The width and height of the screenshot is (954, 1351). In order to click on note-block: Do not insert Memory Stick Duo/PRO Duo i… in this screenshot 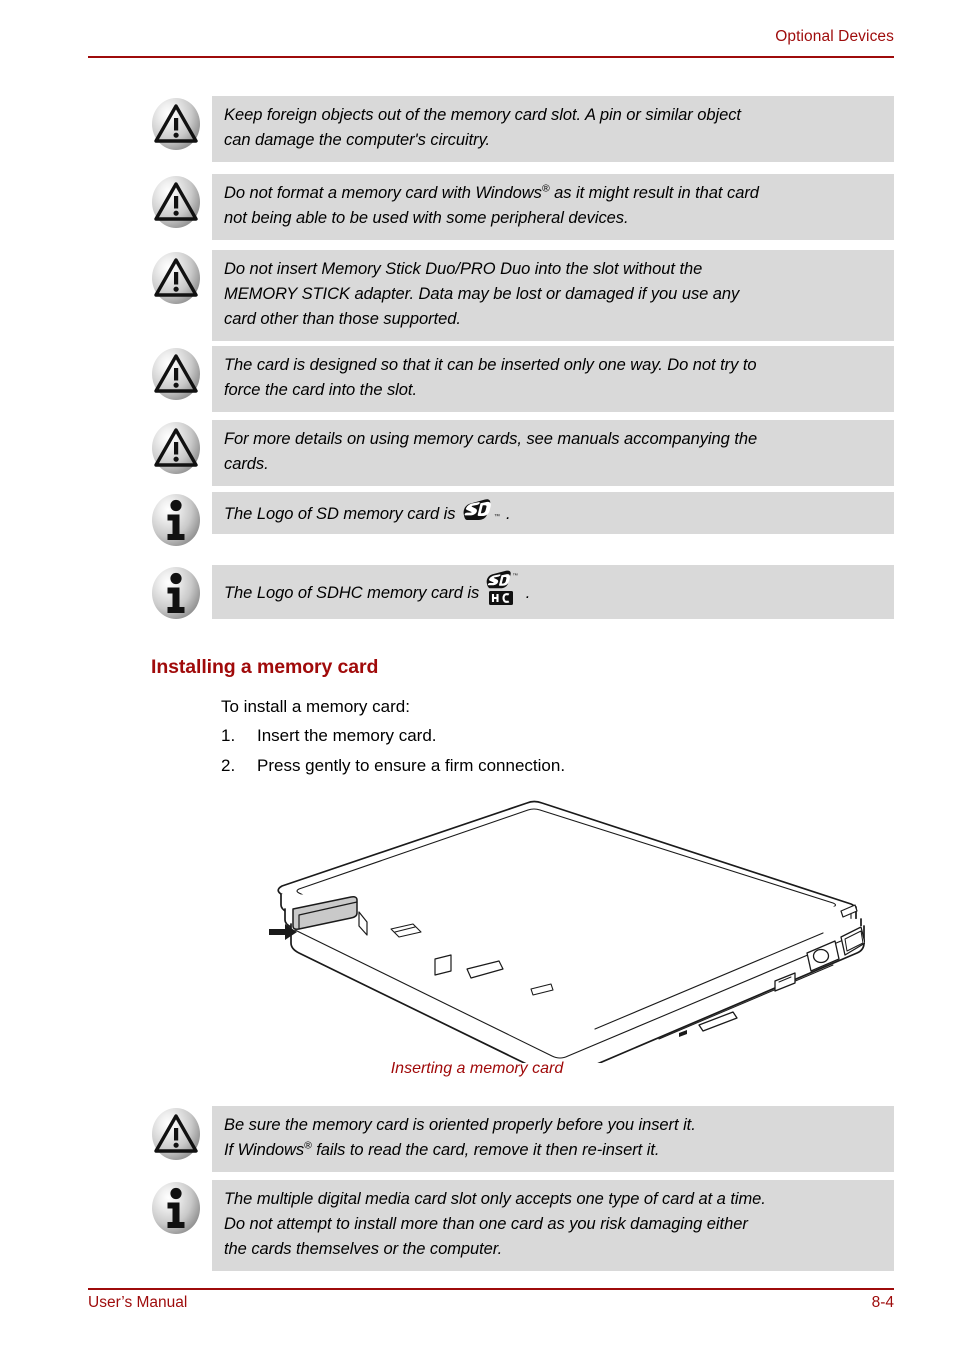, I will do `click(521, 295)`.